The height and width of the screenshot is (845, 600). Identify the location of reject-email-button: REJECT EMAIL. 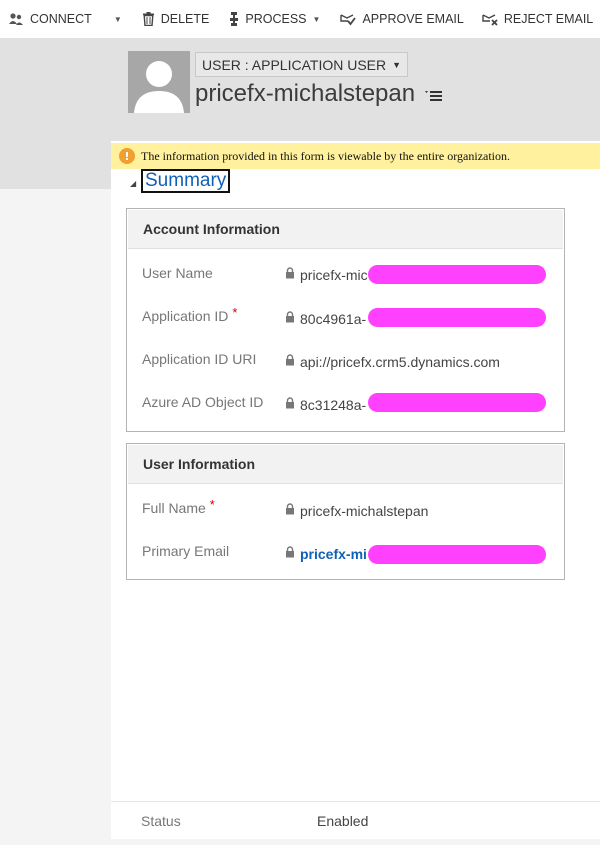
(537, 19).